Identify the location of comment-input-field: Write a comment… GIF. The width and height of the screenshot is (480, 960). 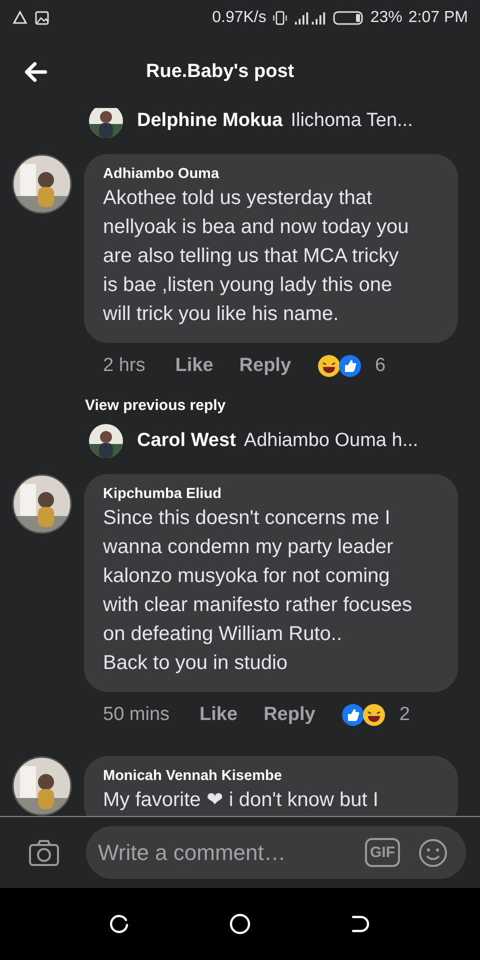
(276, 852).